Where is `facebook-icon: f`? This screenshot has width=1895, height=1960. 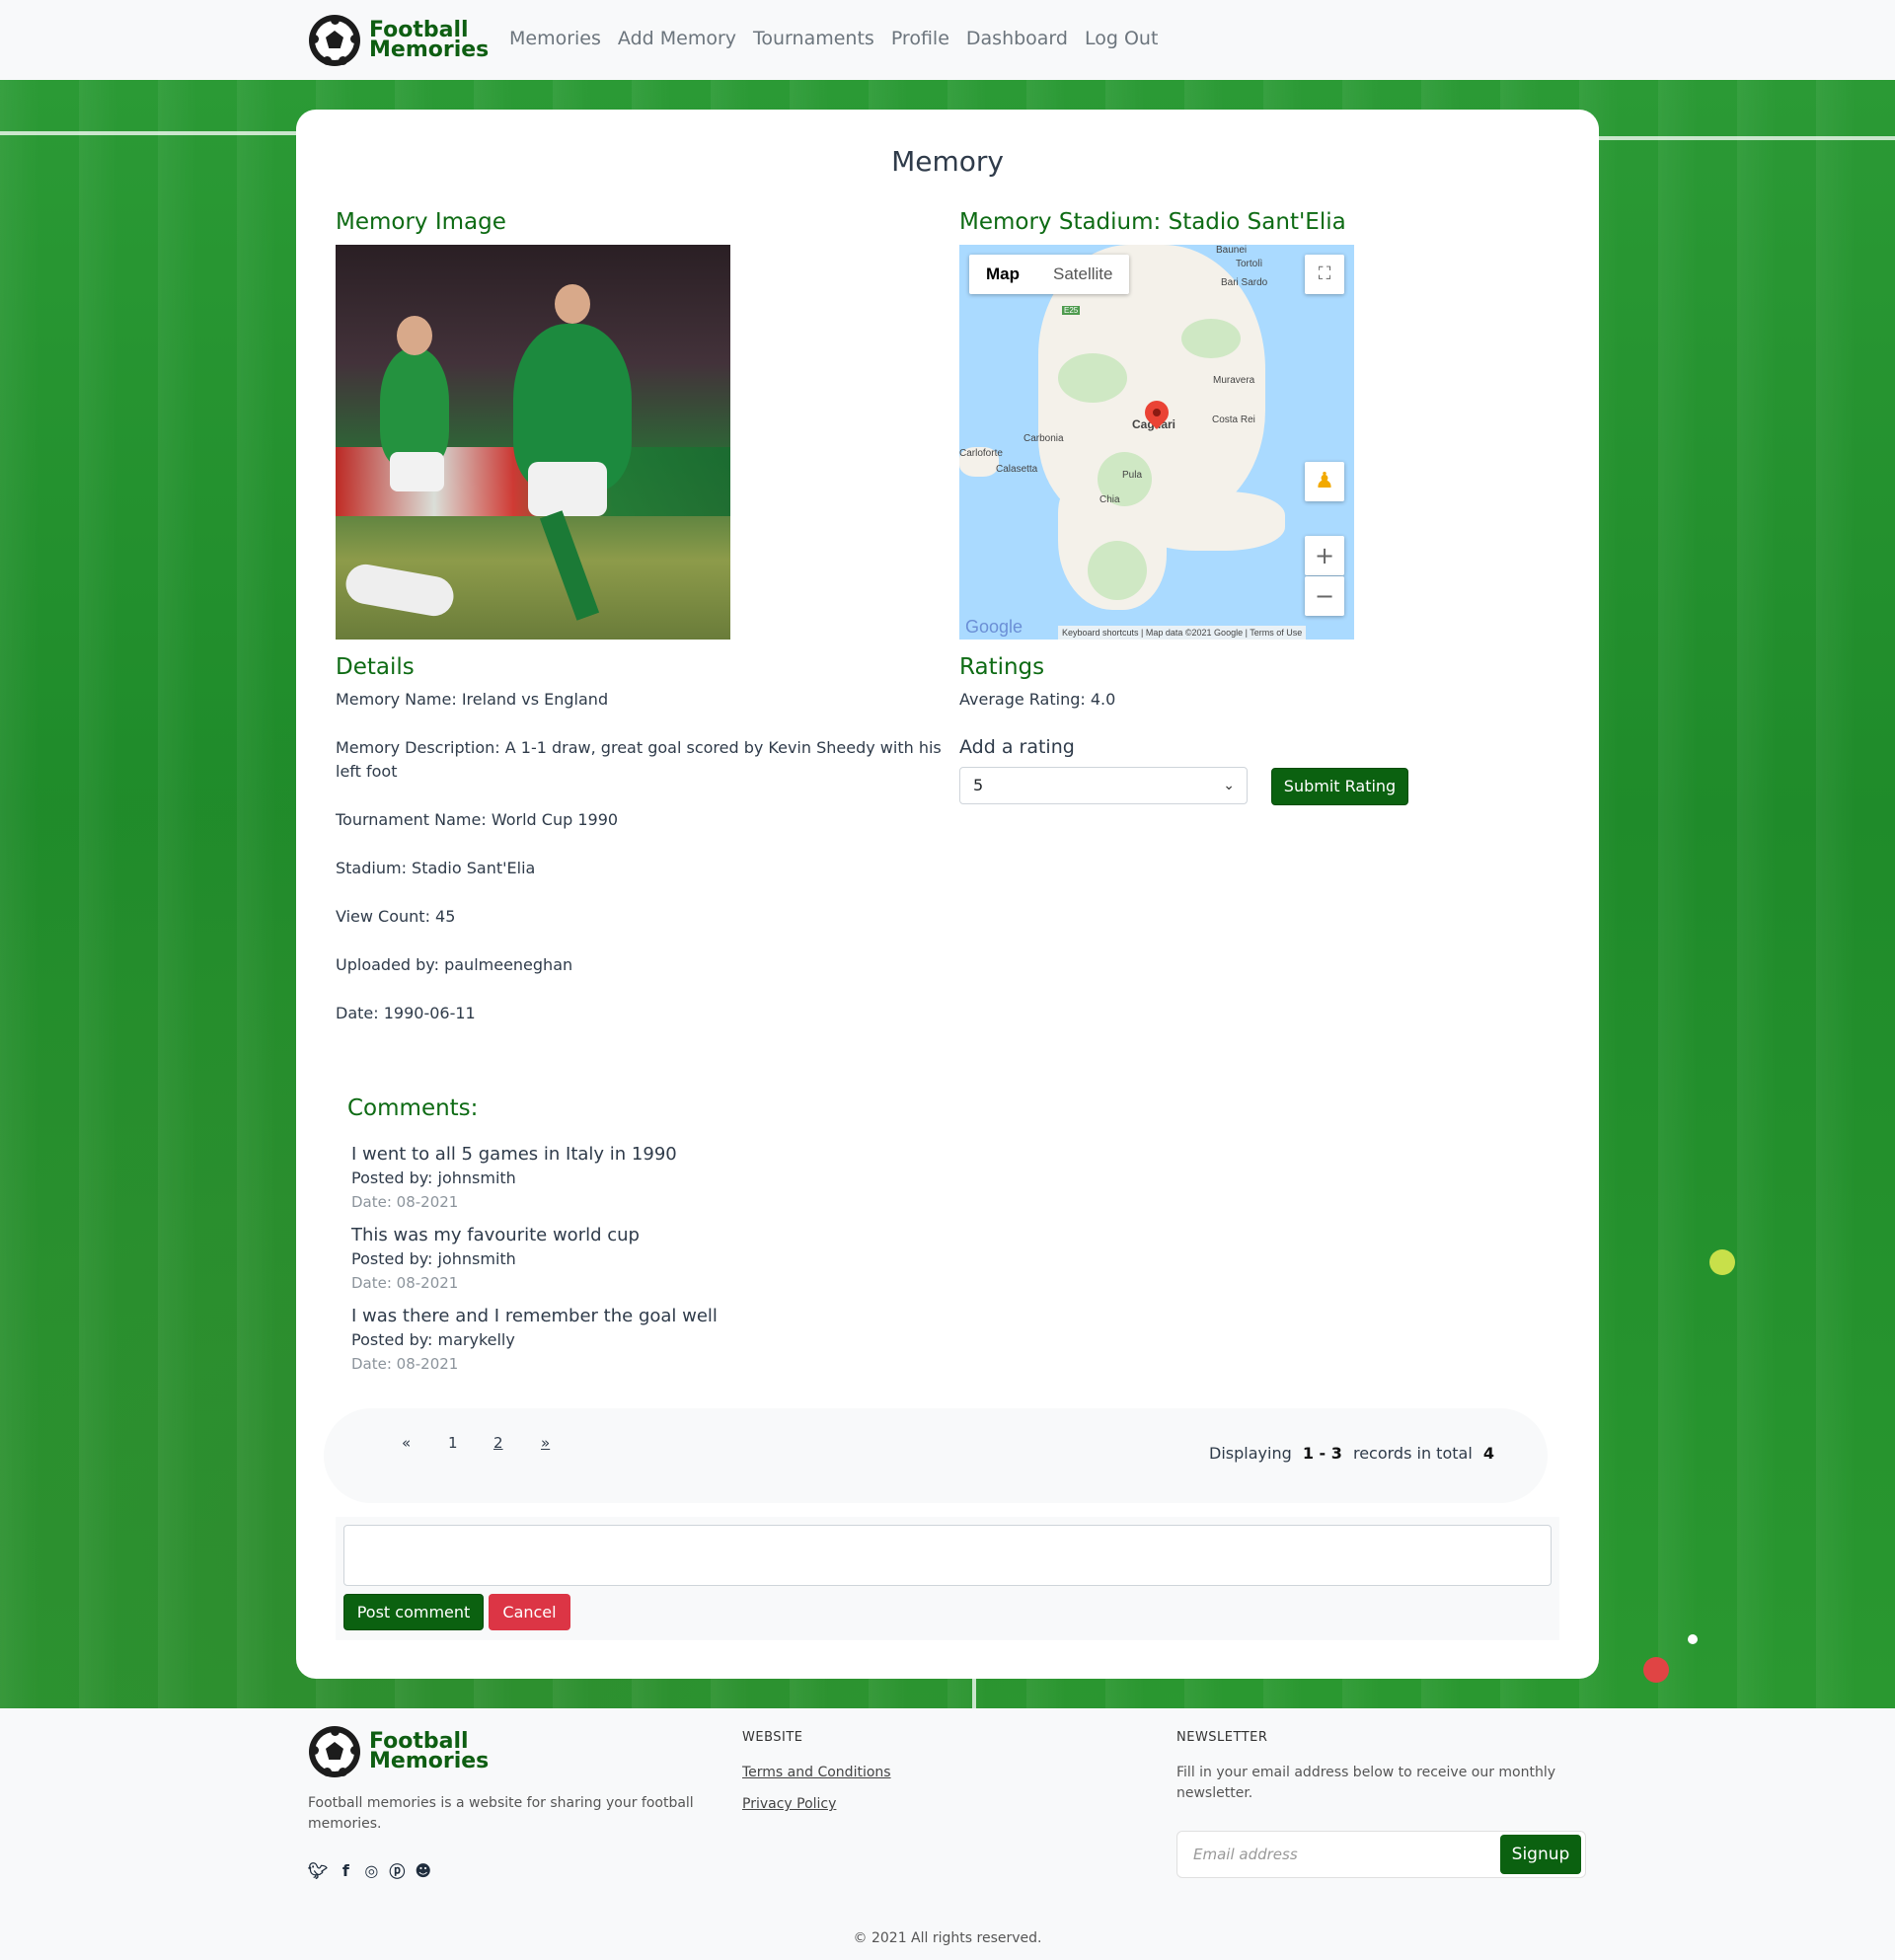 facebook-icon: f is located at coordinates (345, 1870).